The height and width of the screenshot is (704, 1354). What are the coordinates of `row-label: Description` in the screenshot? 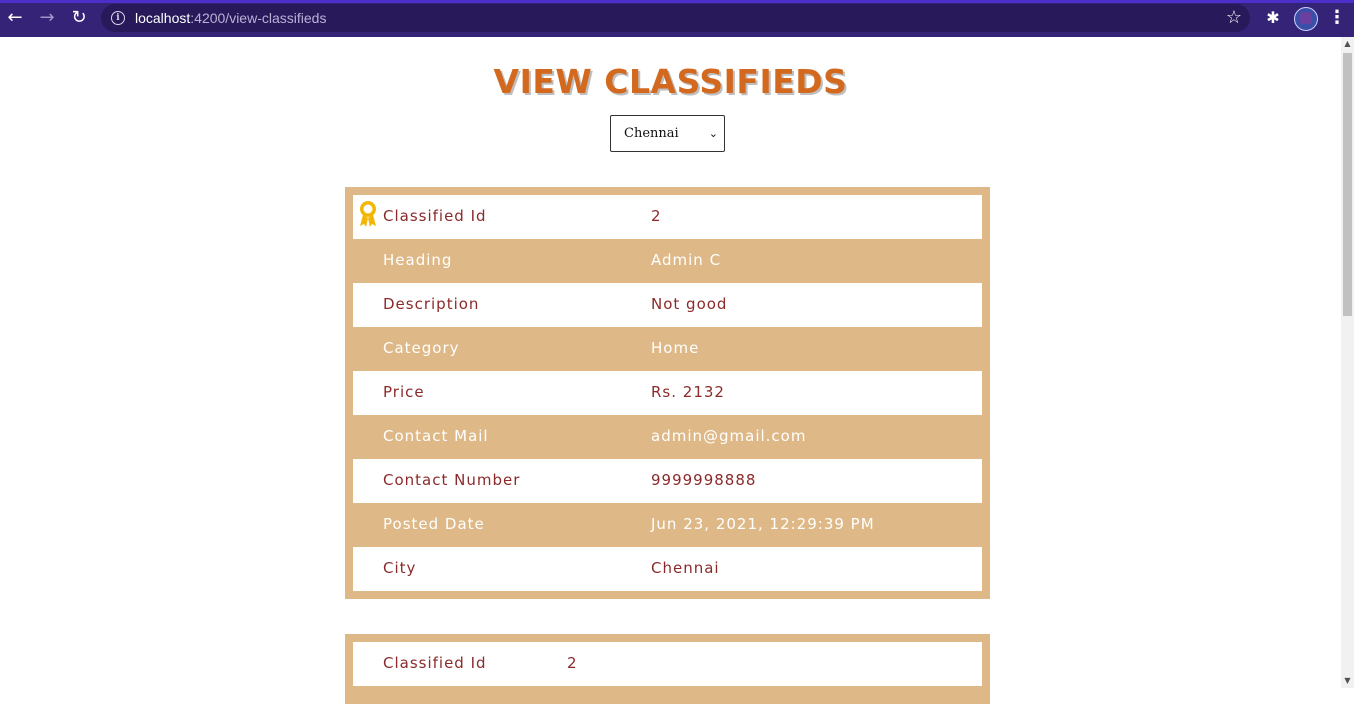 It's located at (431, 304).